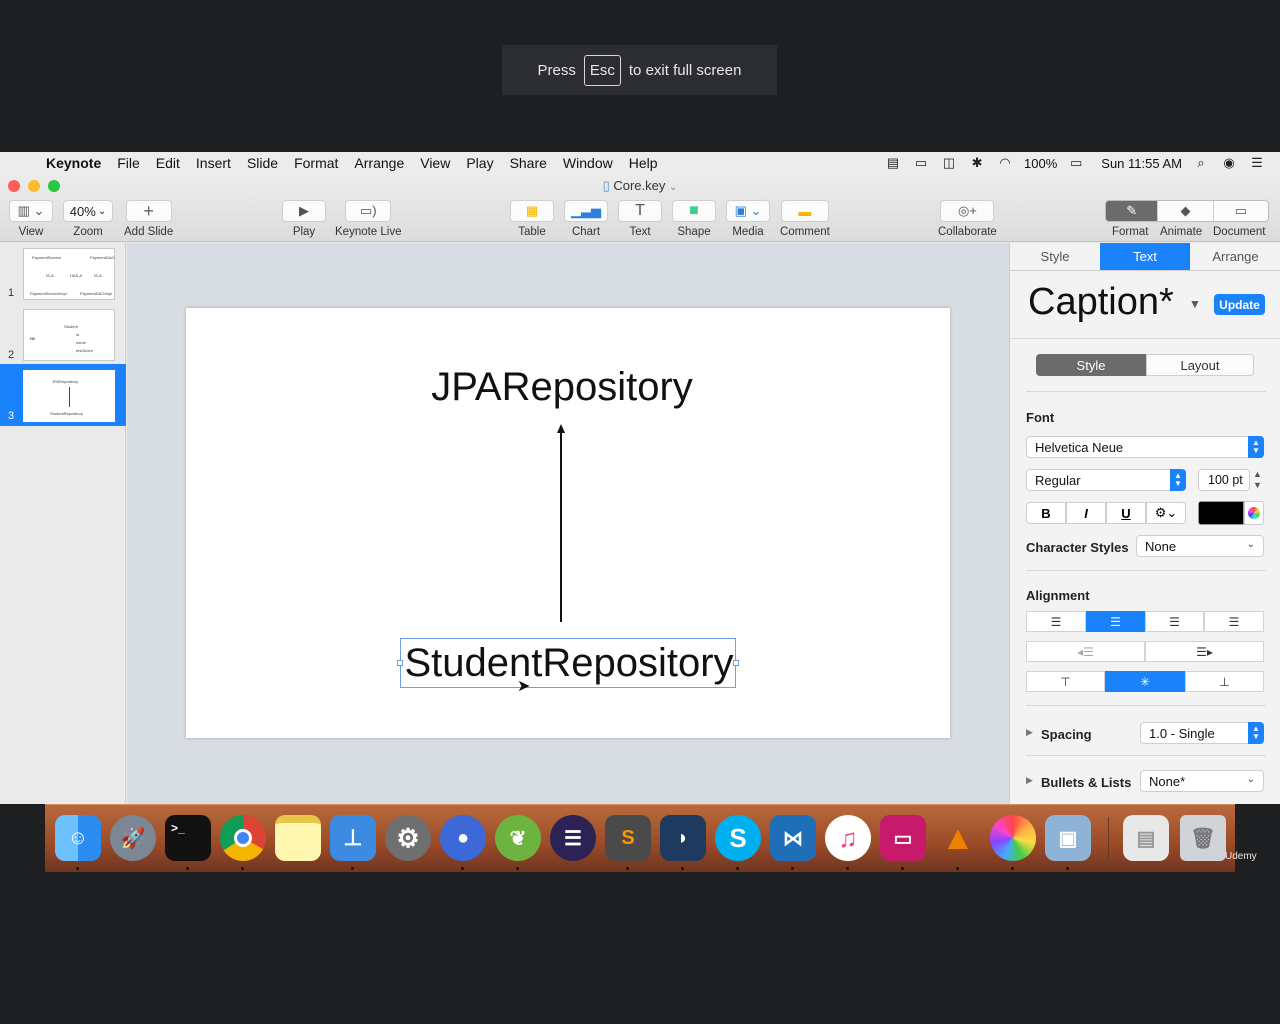 This screenshot has width=1280, height=1024. What do you see at coordinates (1126, 513) in the screenshot?
I see `underline-button: U` at bounding box center [1126, 513].